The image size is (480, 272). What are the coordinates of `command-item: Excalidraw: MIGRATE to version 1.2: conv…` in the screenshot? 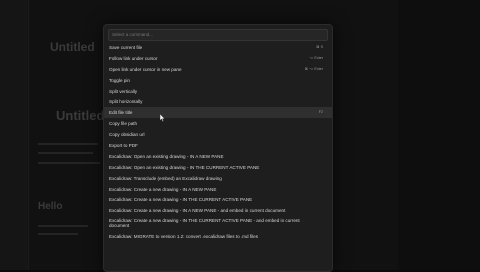 It's located at (218, 236).